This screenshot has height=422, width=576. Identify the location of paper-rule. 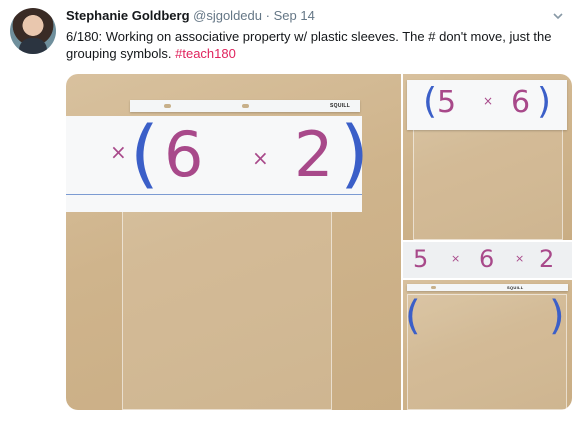
(214, 194).